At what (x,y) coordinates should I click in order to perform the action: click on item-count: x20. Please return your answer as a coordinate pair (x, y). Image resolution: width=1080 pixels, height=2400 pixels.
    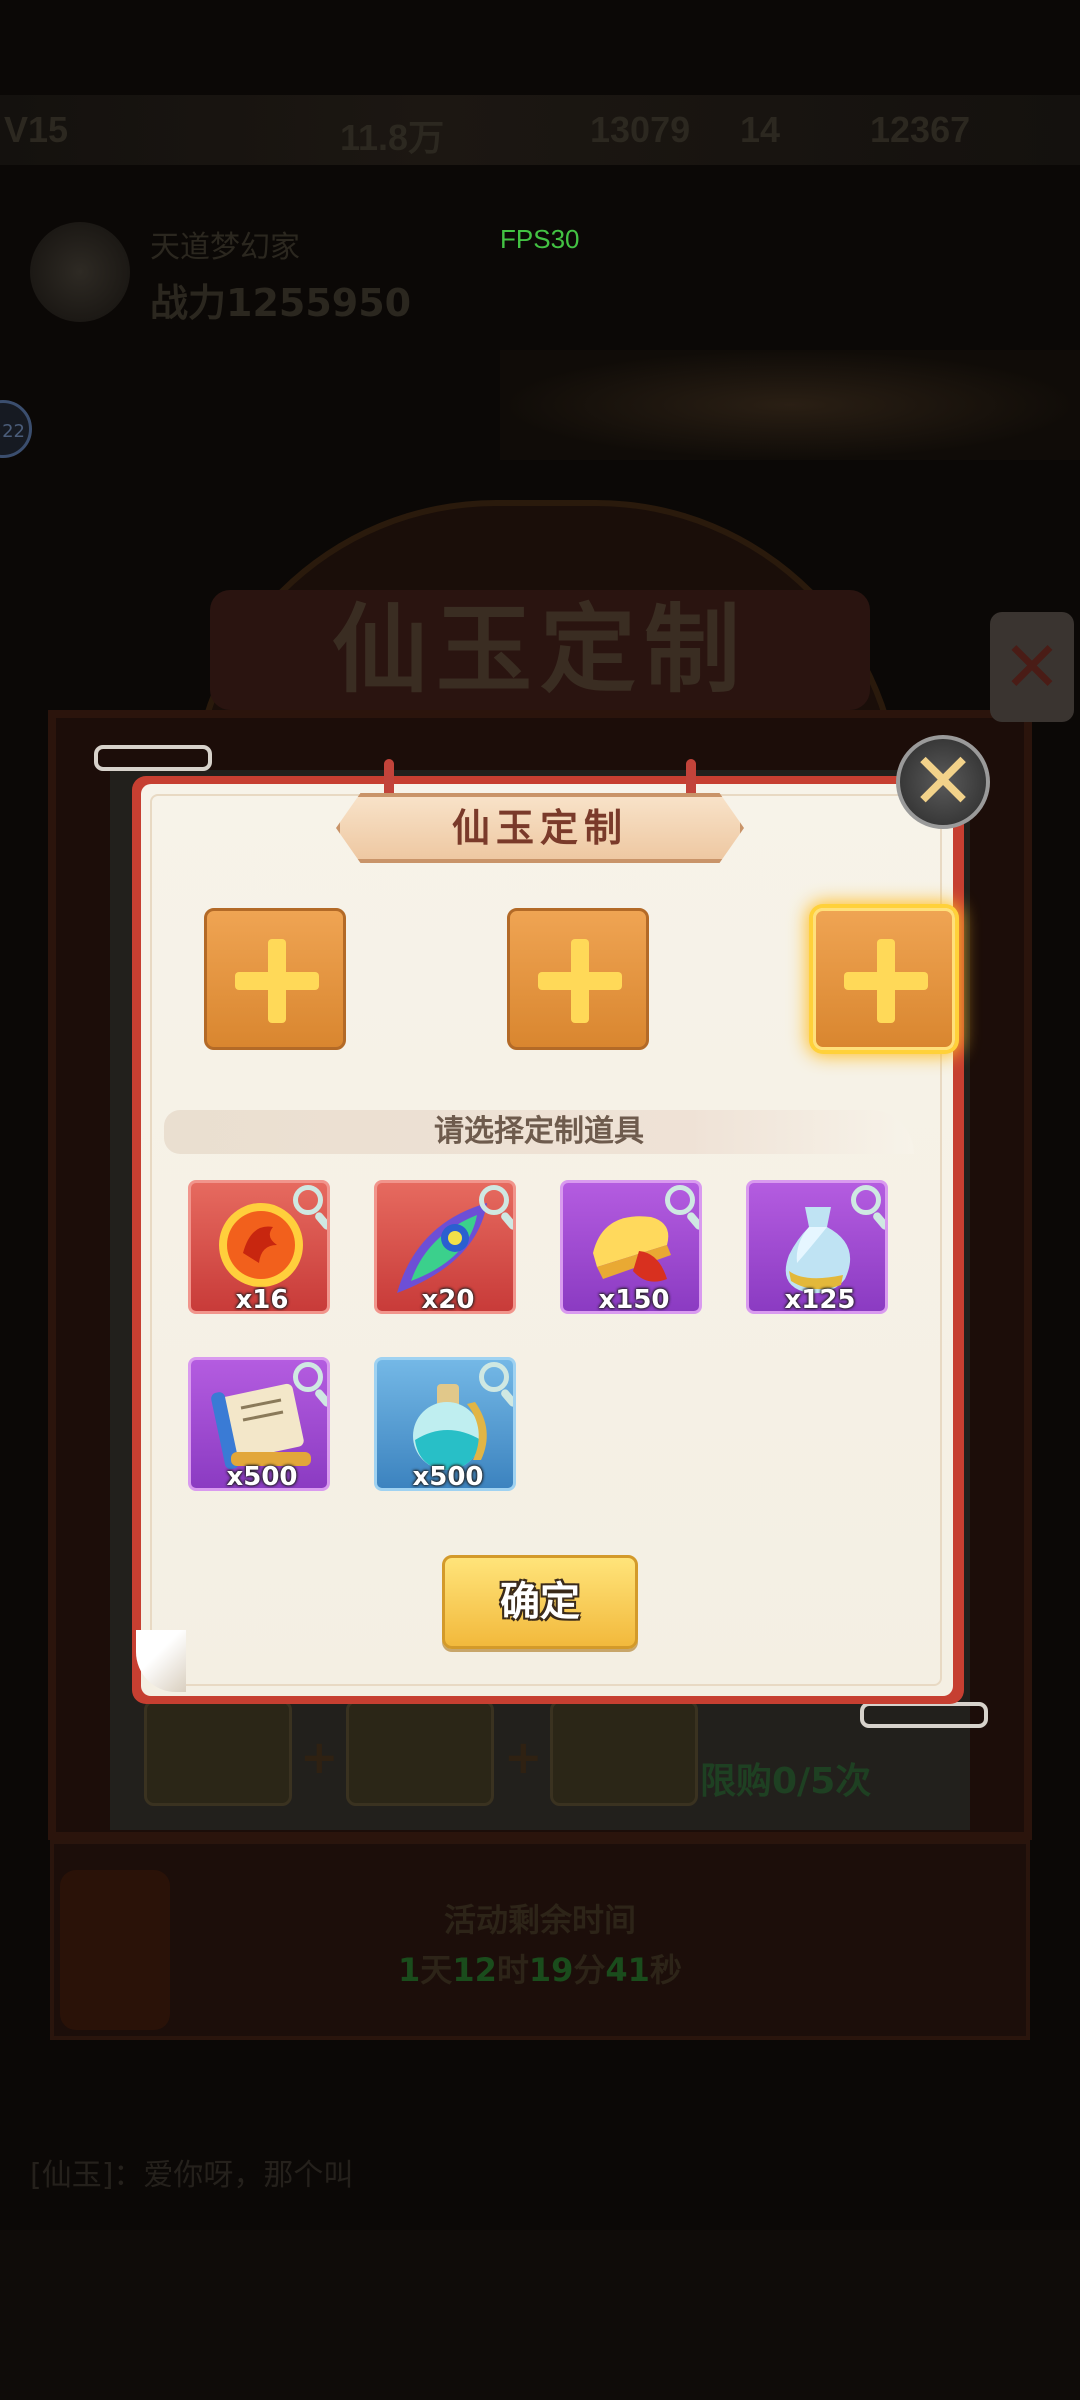
    Looking at the image, I should click on (448, 1299).